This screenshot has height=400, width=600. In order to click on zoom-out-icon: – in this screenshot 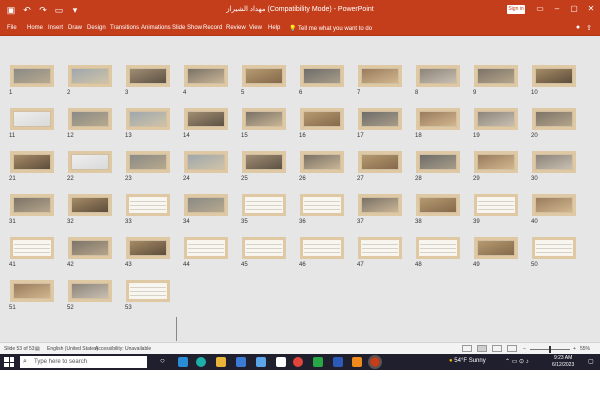, I will do `click(524, 349)`.